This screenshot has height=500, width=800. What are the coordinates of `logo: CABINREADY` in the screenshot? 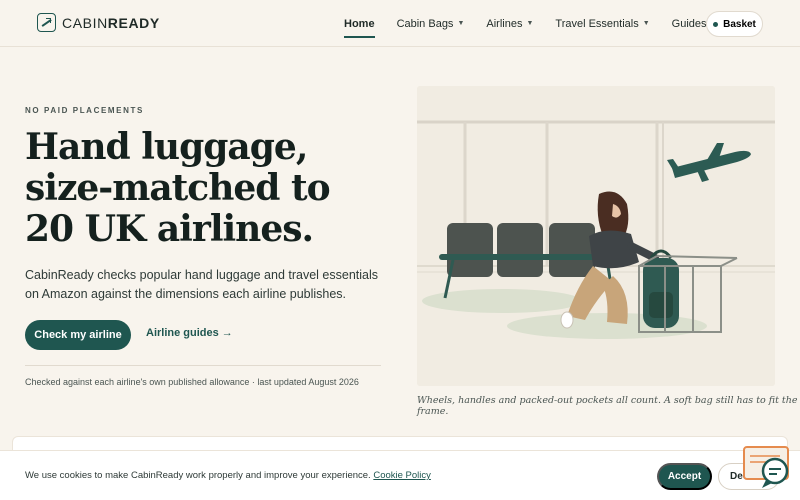 It's located at (98, 22).